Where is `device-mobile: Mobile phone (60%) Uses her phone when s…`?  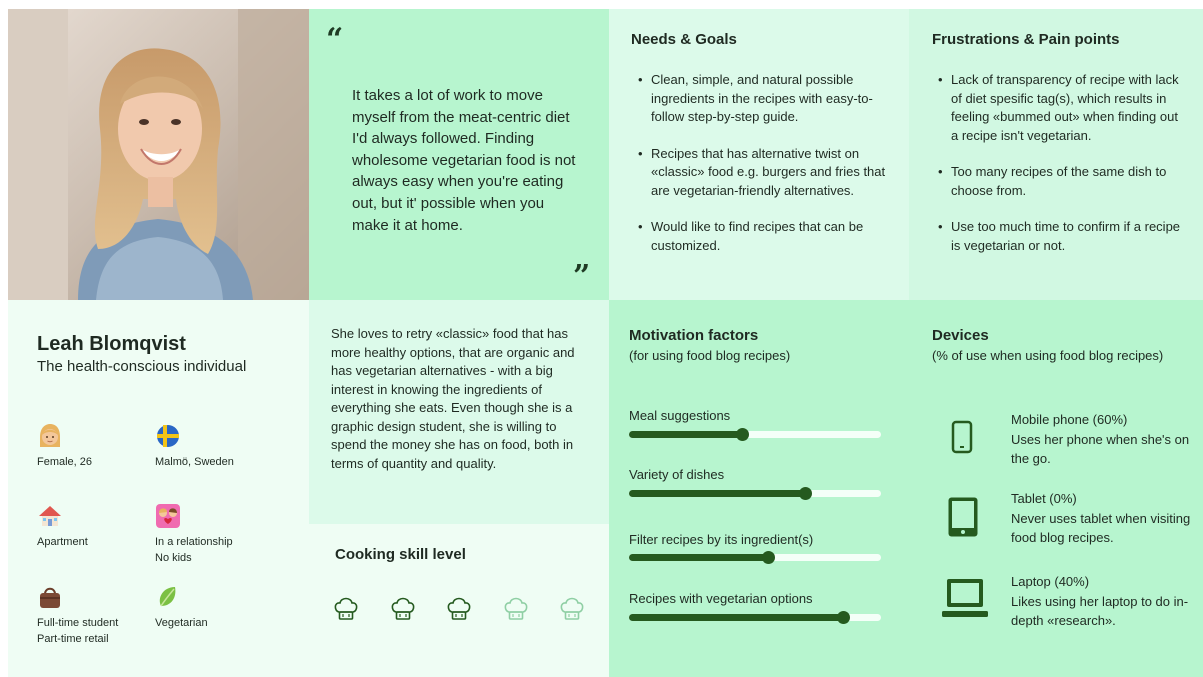 device-mobile: Mobile phone (60%) Uses her phone when s… is located at coordinates (1101, 439).